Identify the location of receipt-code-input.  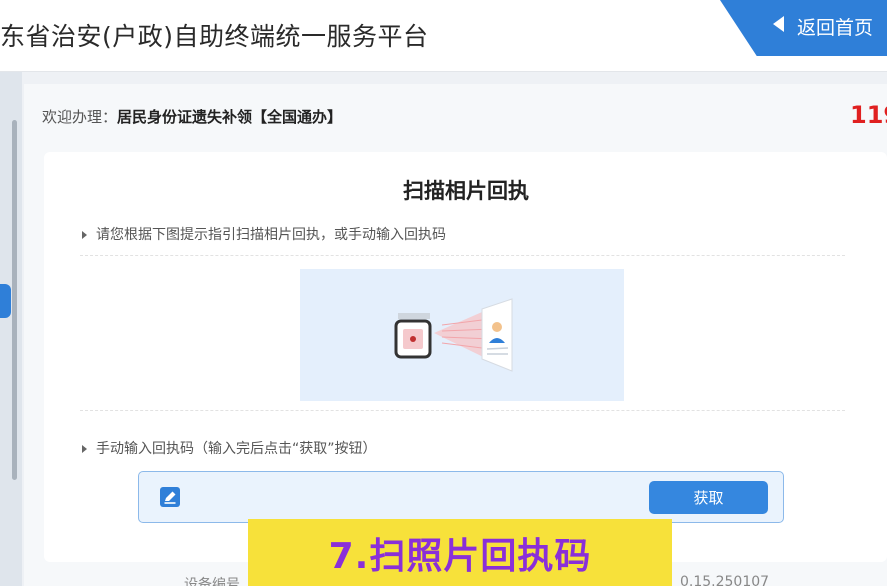
(410, 497).